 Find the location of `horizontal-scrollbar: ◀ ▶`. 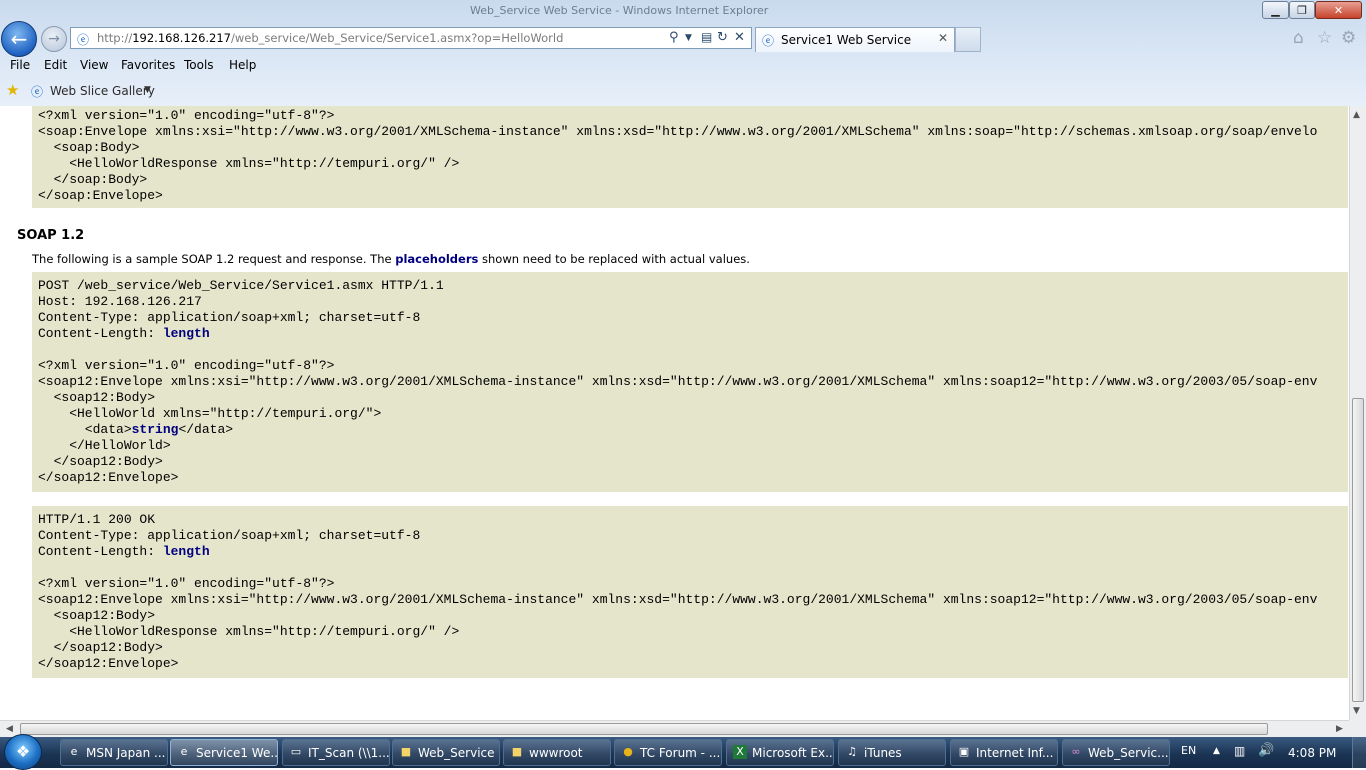

horizontal-scrollbar: ◀ ▶ is located at coordinates (674, 728).